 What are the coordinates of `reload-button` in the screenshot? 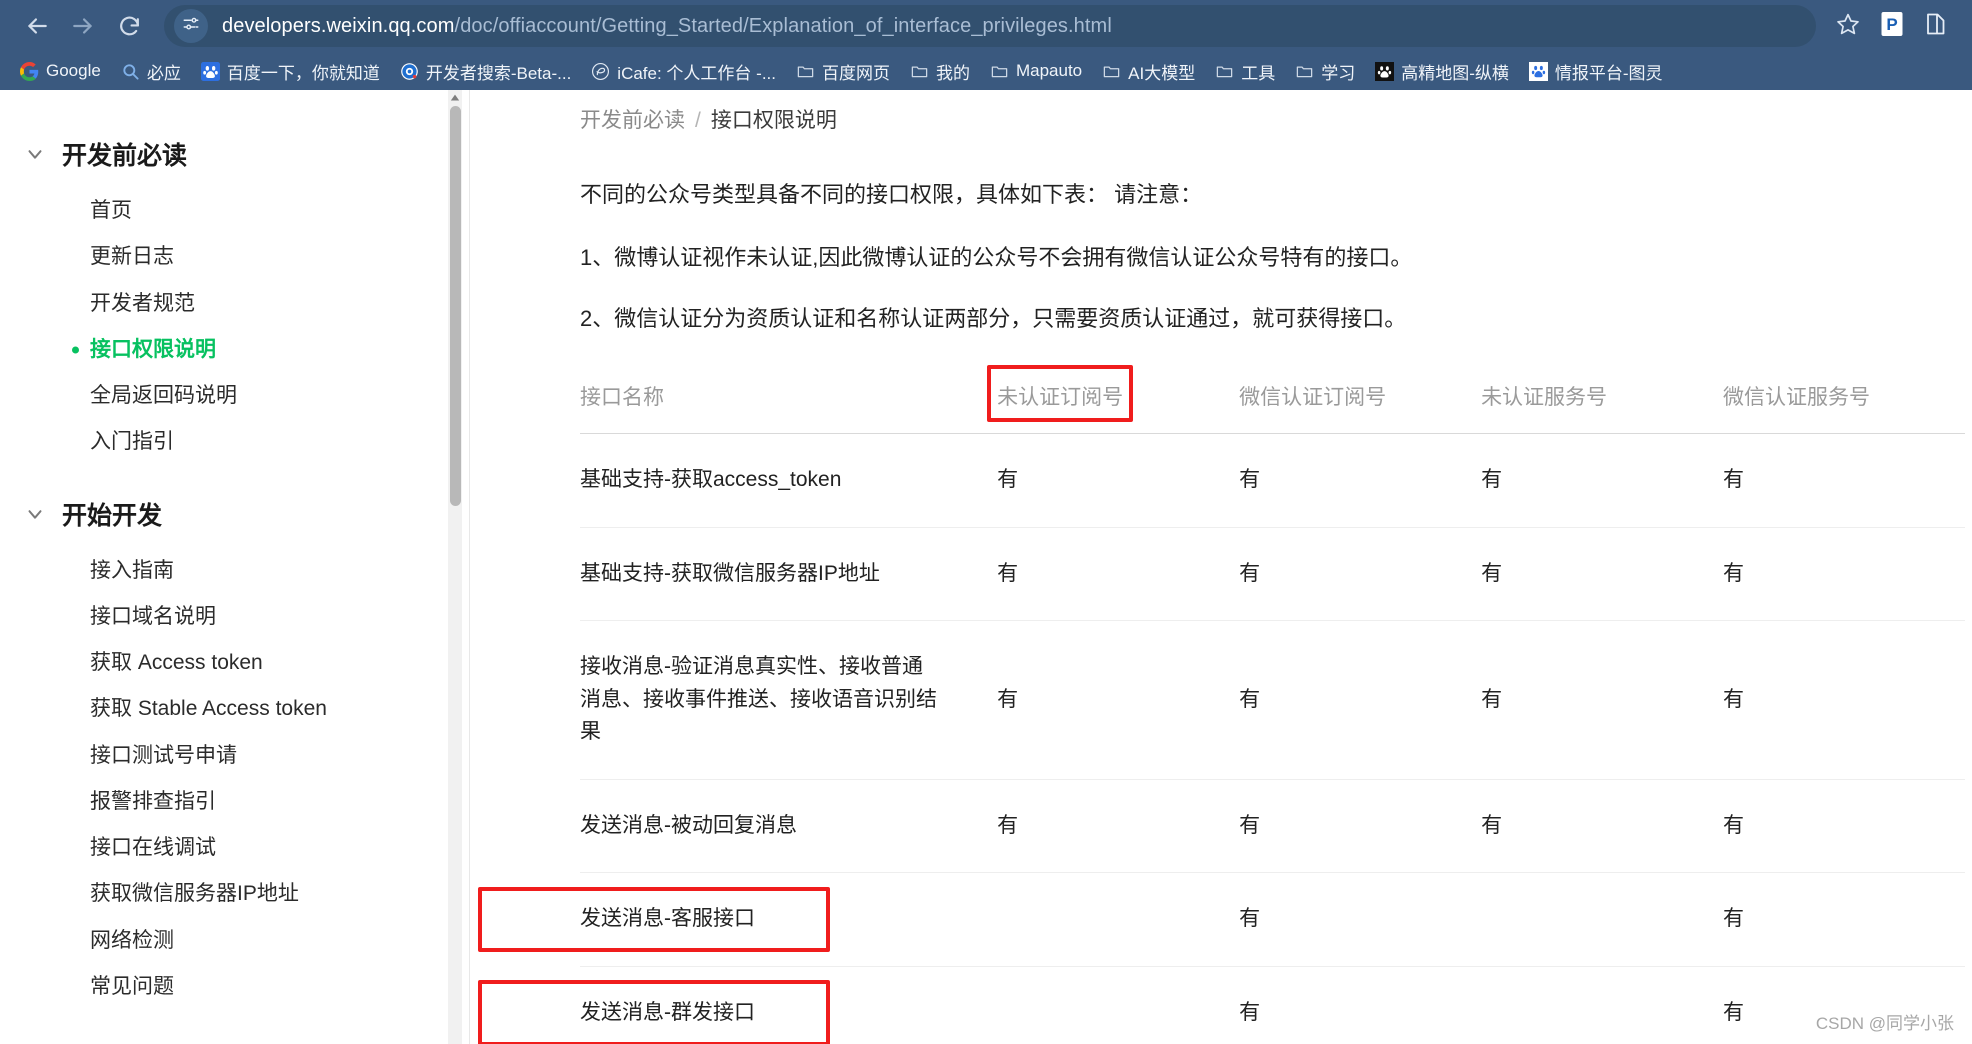 It's located at (129, 26).